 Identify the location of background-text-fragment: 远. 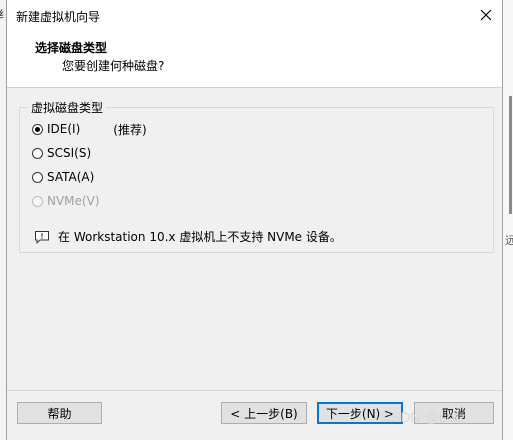
(509, 240).